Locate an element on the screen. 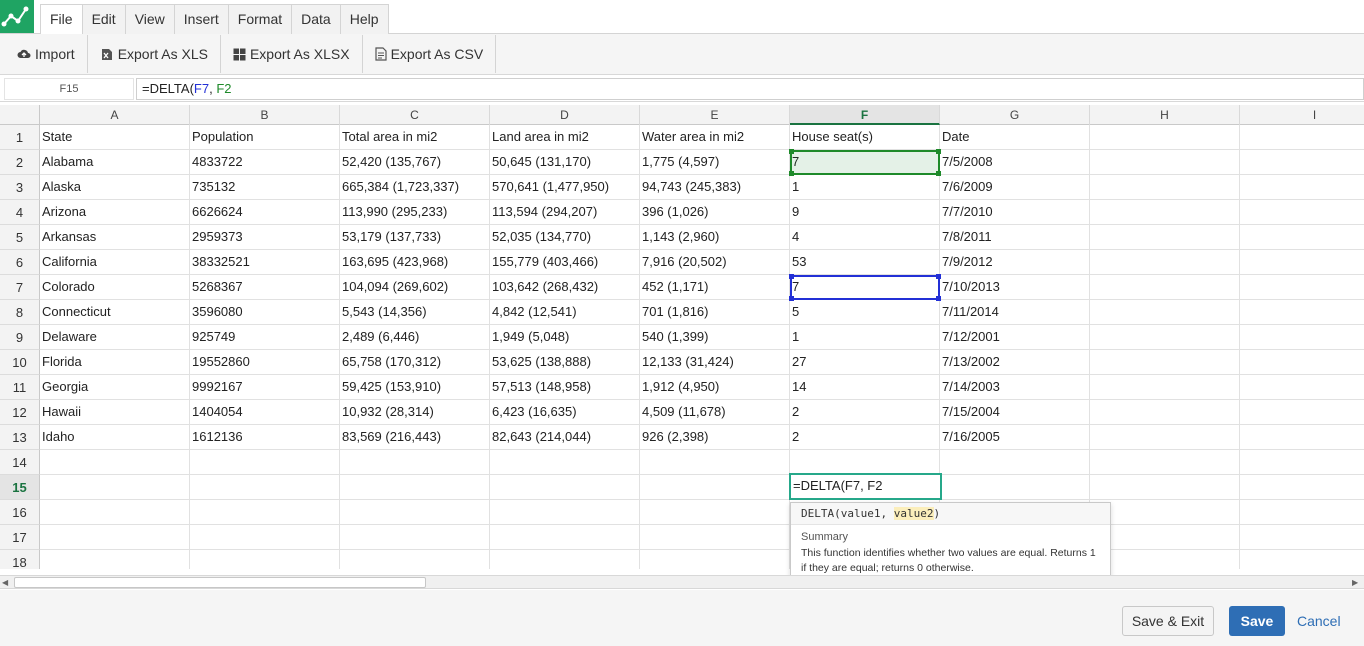 This screenshot has width=1364, height=646. cell-f14 is located at coordinates (865, 462).